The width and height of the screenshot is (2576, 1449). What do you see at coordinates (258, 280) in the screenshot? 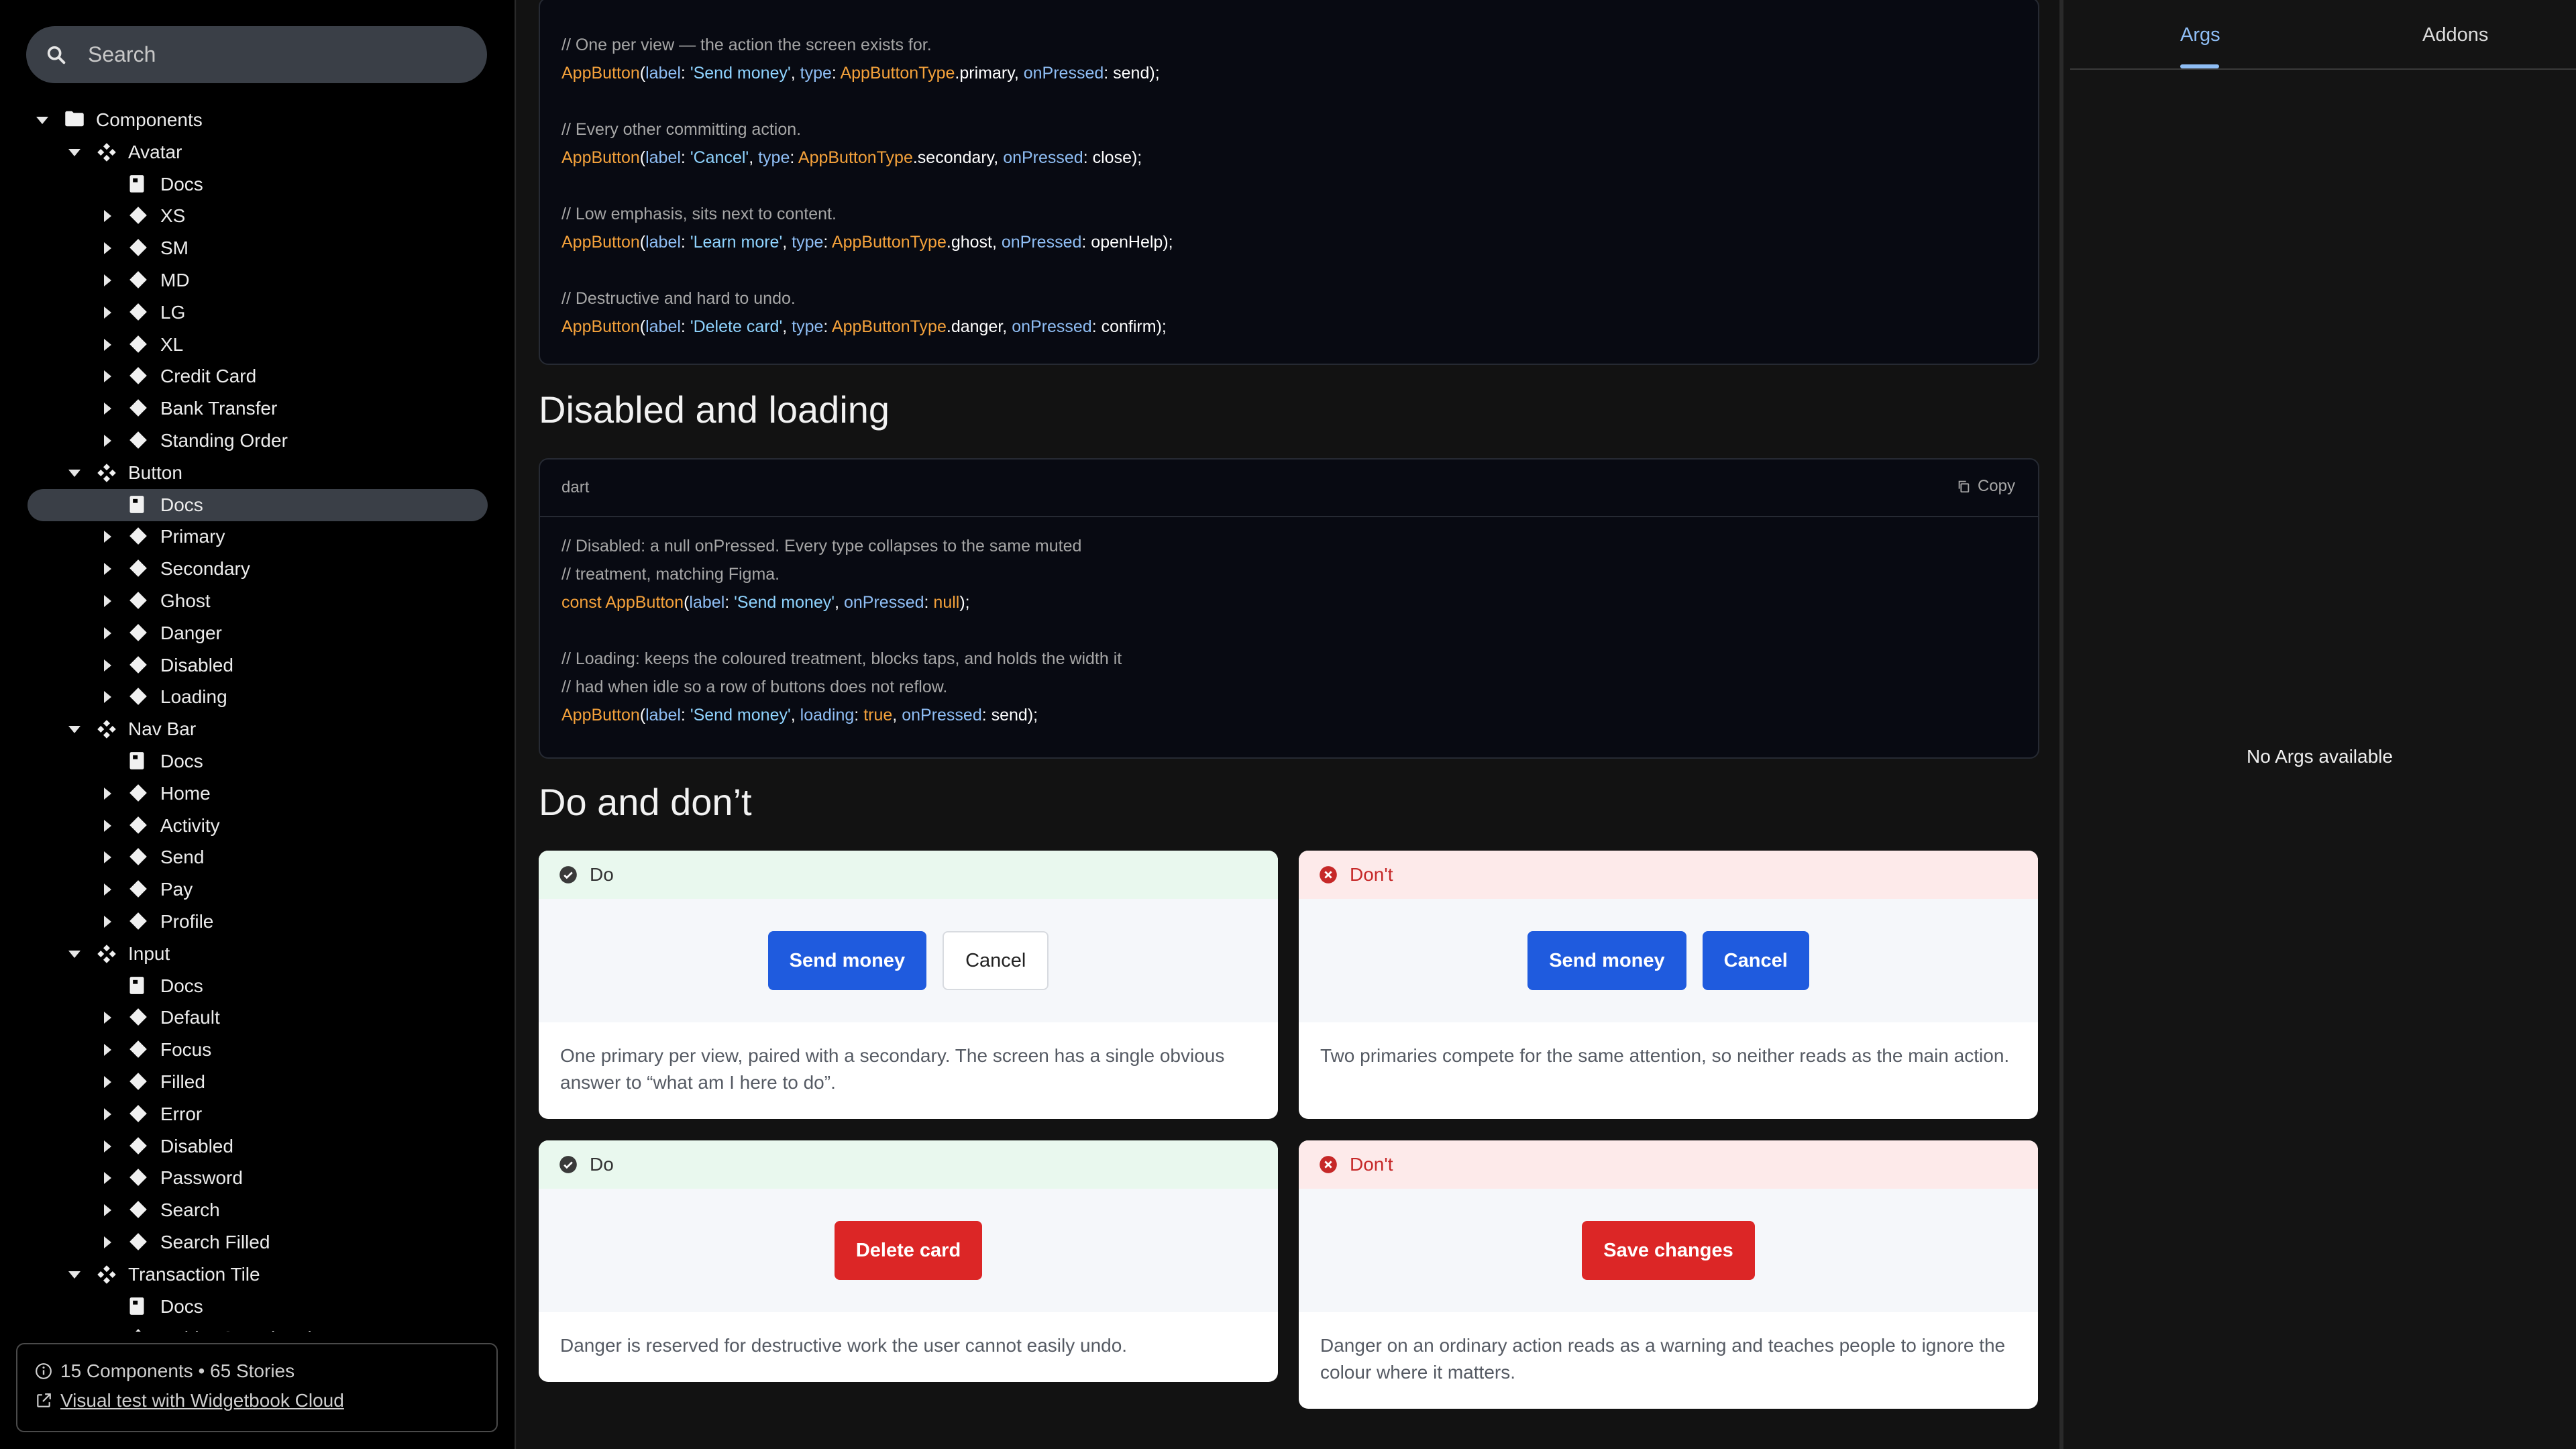
I see `tree-item-md: MD` at bounding box center [258, 280].